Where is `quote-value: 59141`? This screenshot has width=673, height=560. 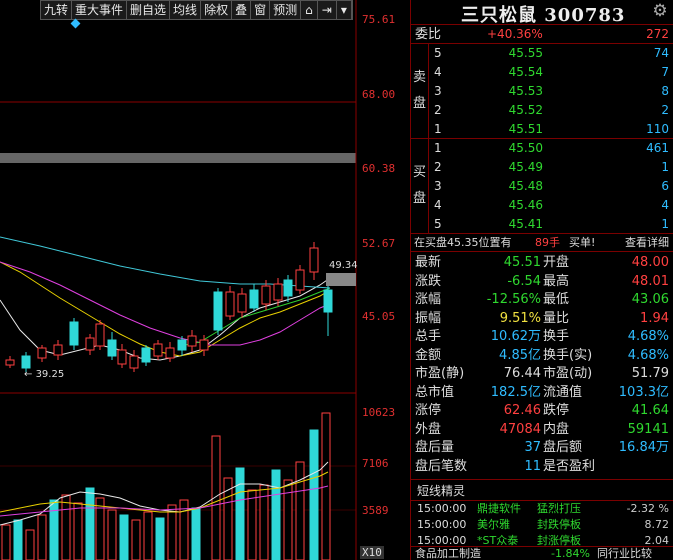
quote-value: 59141 is located at coordinates (648, 429).